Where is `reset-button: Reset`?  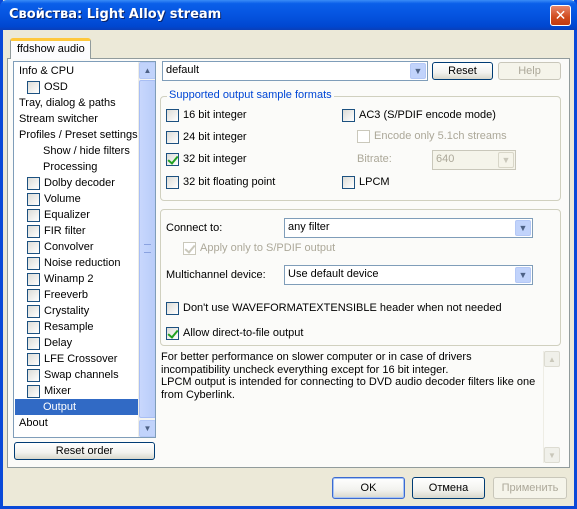
reset-button: Reset is located at coordinates (462, 71).